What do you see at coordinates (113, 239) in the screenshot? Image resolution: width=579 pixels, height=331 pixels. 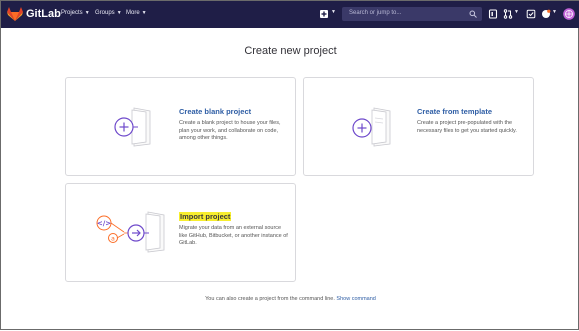 I see `svg-text: a` at bounding box center [113, 239].